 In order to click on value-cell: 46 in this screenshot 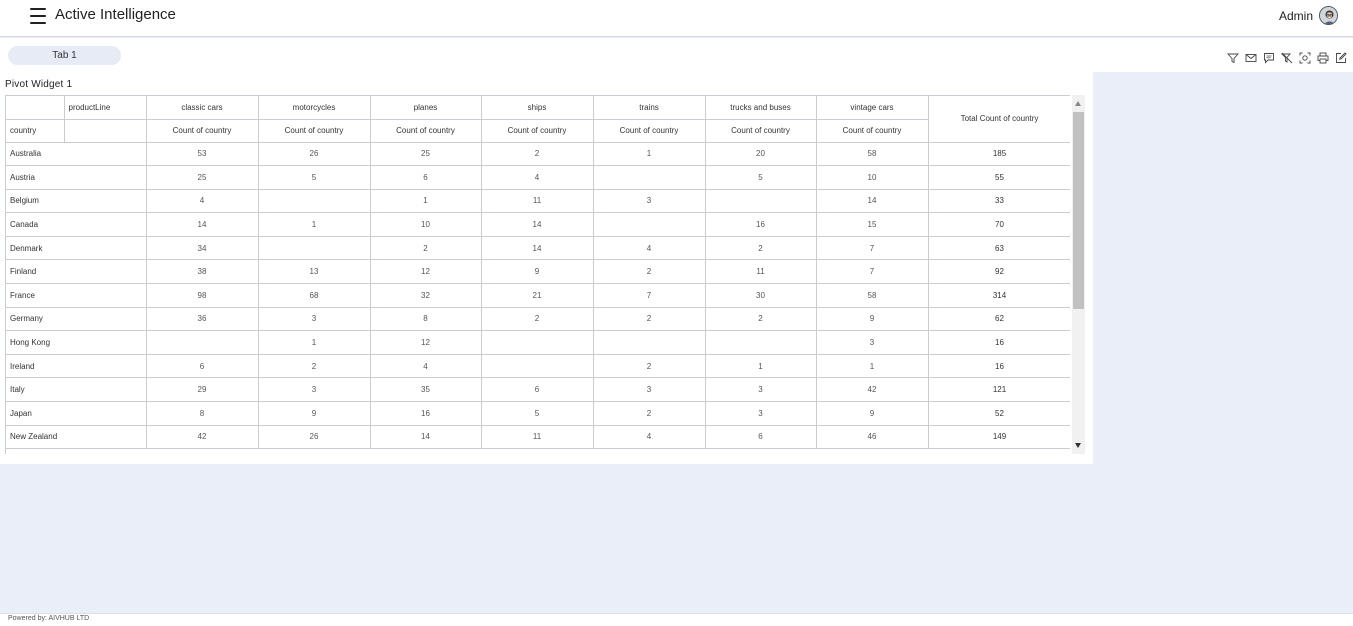, I will do `click(872, 437)`.